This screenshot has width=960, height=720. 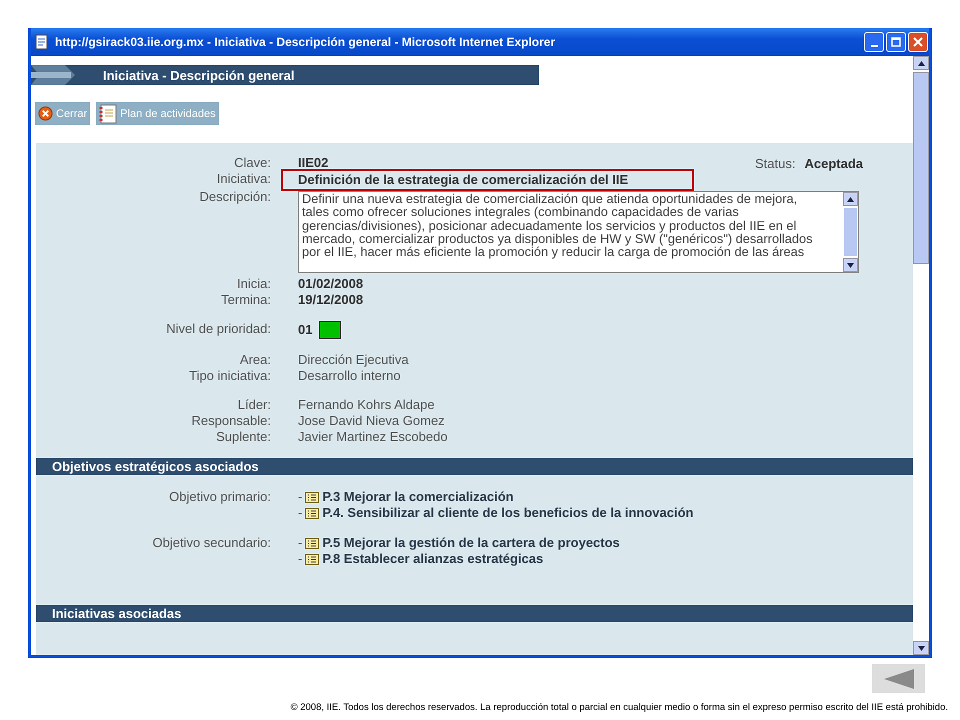 I want to click on field-value: 19/12/2008, so click(x=331, y=300).